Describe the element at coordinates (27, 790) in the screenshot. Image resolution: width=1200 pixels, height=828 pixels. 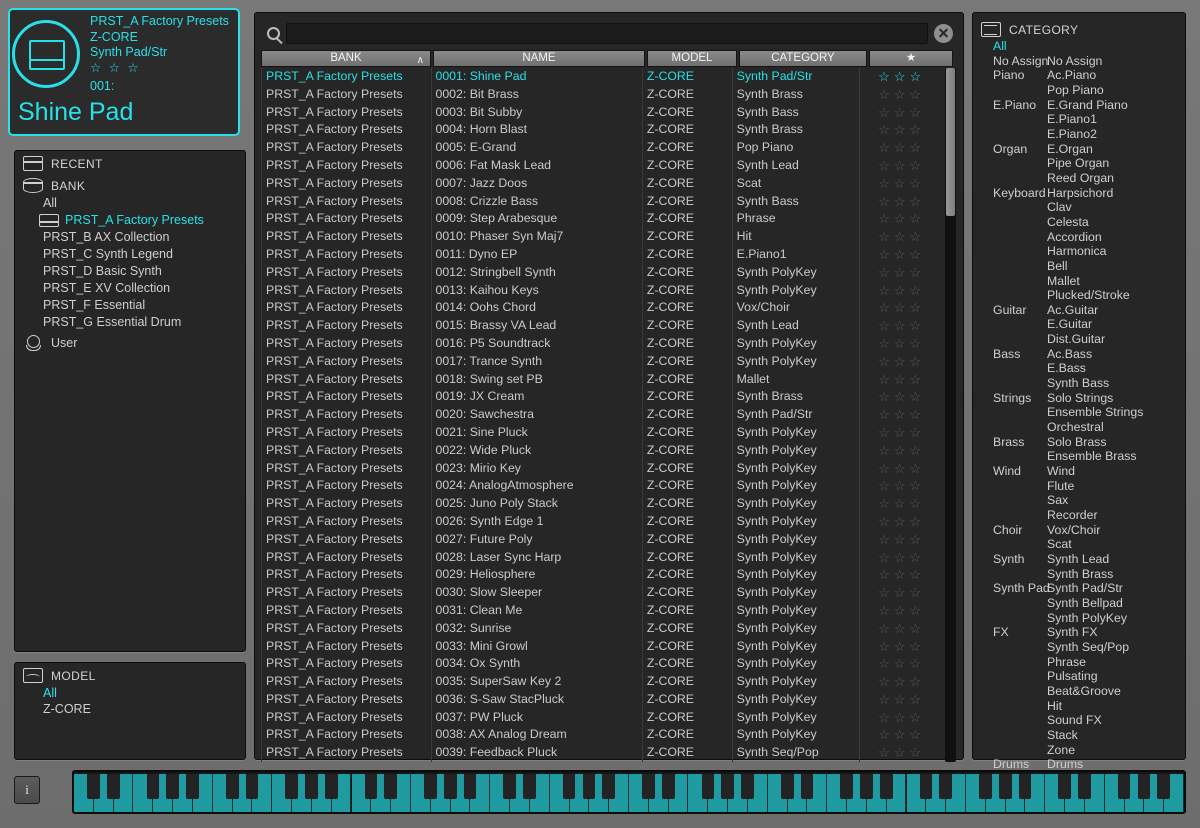
I see `info-button: i` at that location.